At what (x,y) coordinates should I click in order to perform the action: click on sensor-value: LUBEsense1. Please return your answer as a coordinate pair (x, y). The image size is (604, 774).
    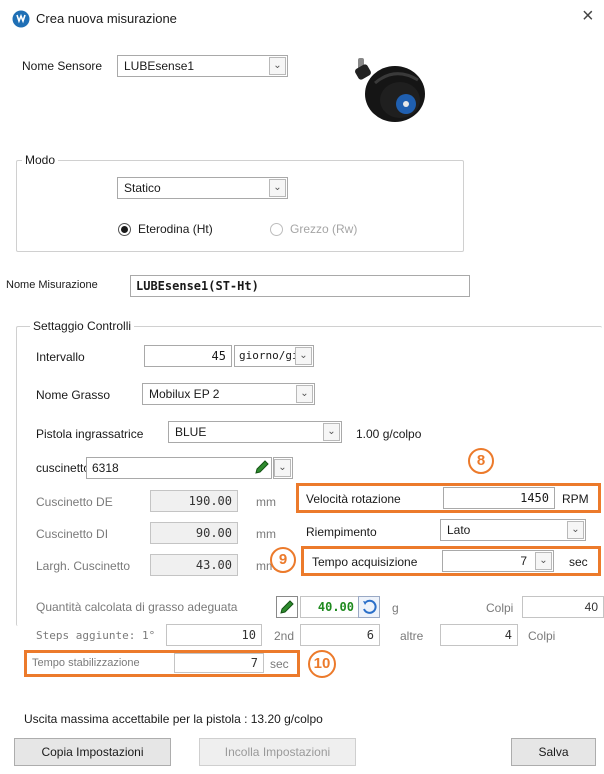
    Looking at the image, I should click on (159, 66).